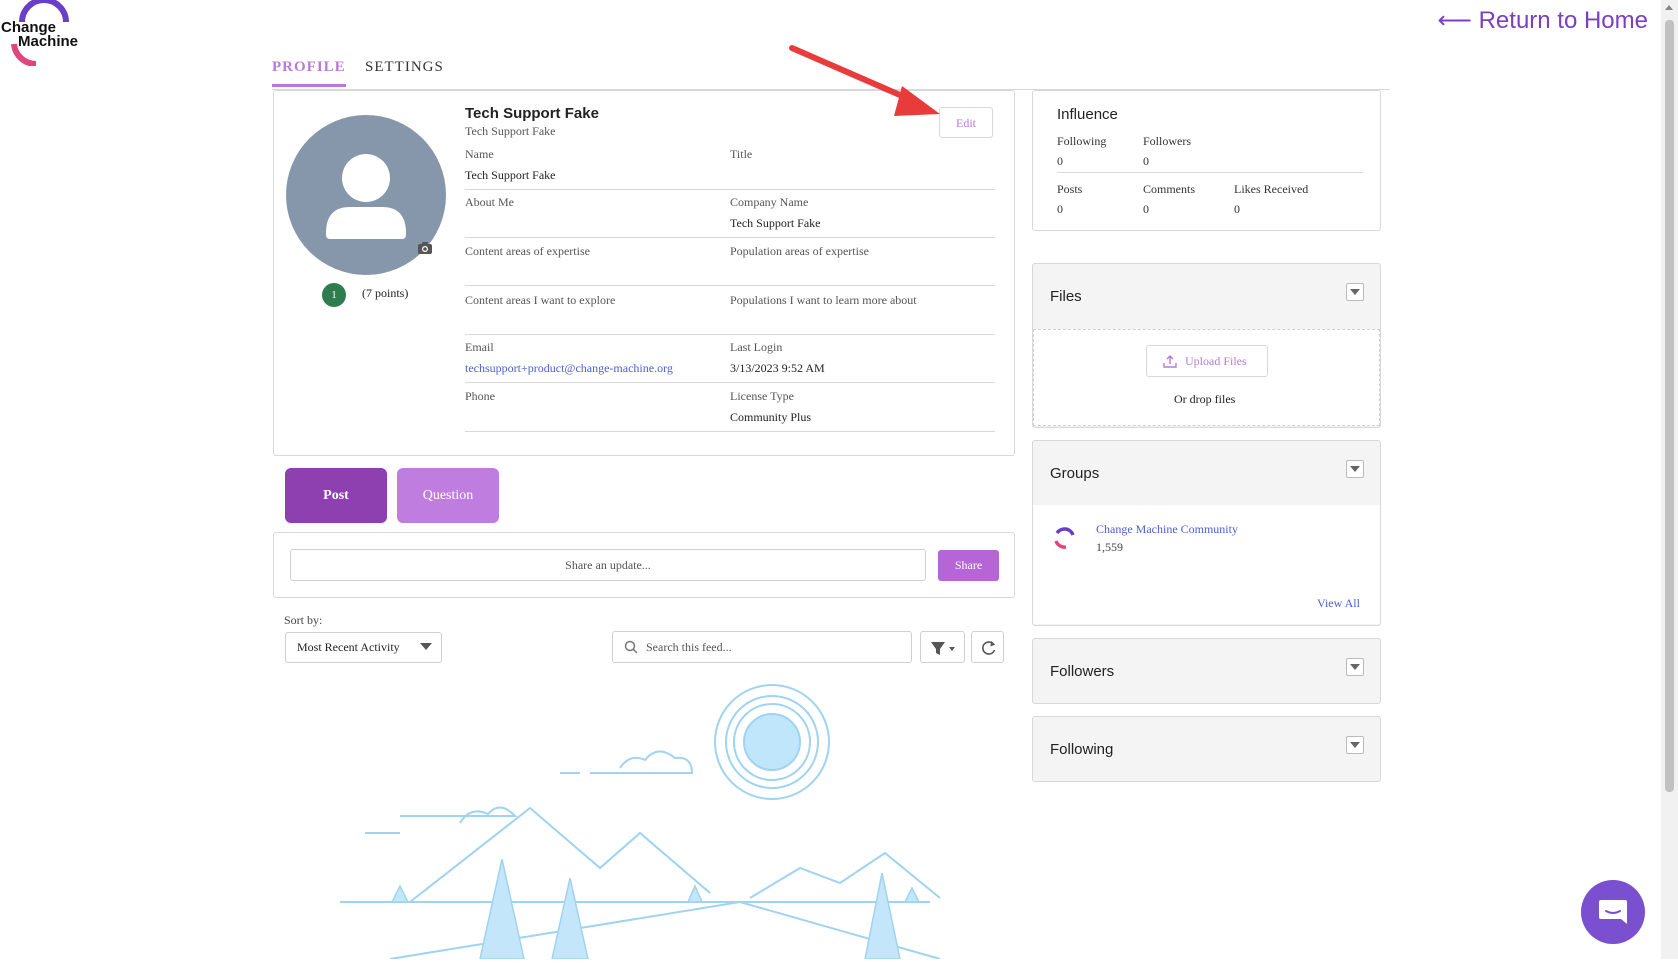  I want to click on view-all-groups-link: View All, so click(1338, 603).